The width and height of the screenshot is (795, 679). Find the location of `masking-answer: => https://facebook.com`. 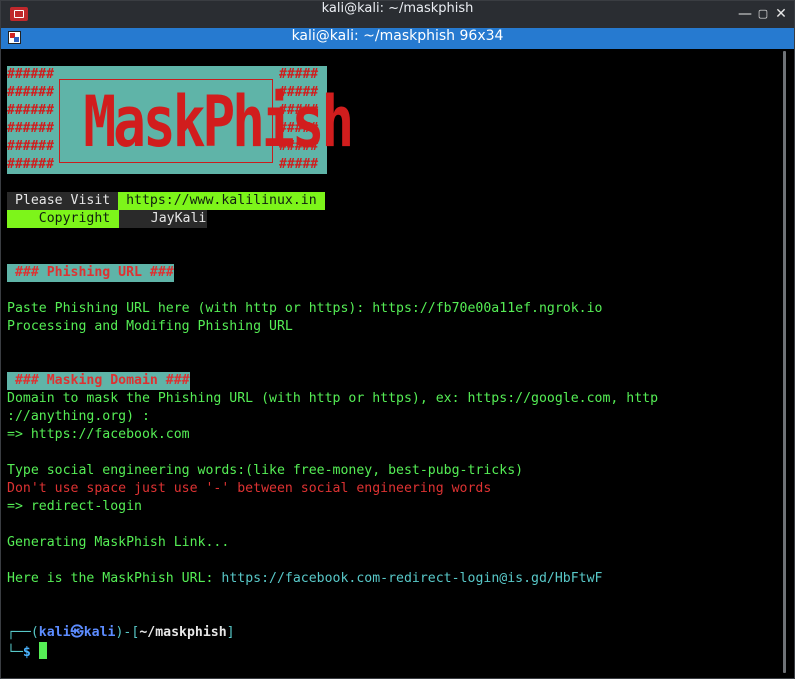

masking-answer: => https://facebook.com is located at coordinates (98, 434).